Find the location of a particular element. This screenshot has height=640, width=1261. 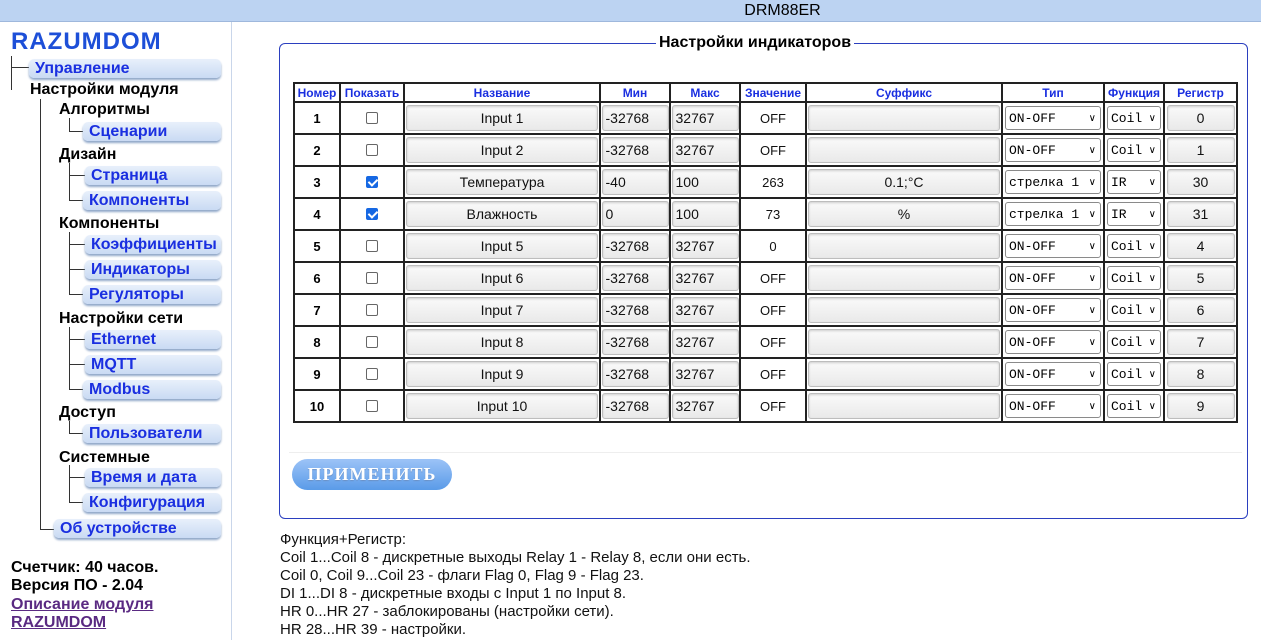

nav-design-components: Компоненты is located at coordinates (152, 200).